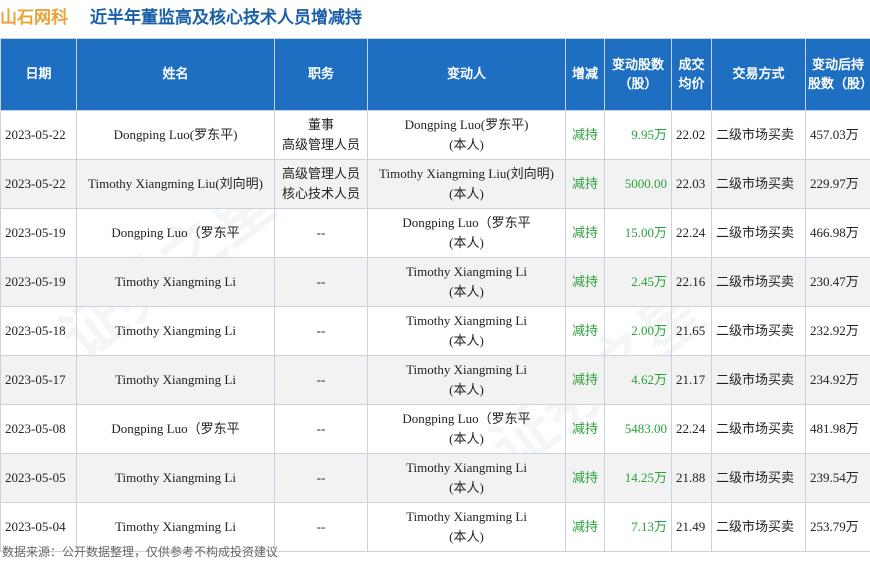  Describe the element at coordinates (638, 282) in the screenshot. I see `cell-shares-changed: 2.45万` at that location.